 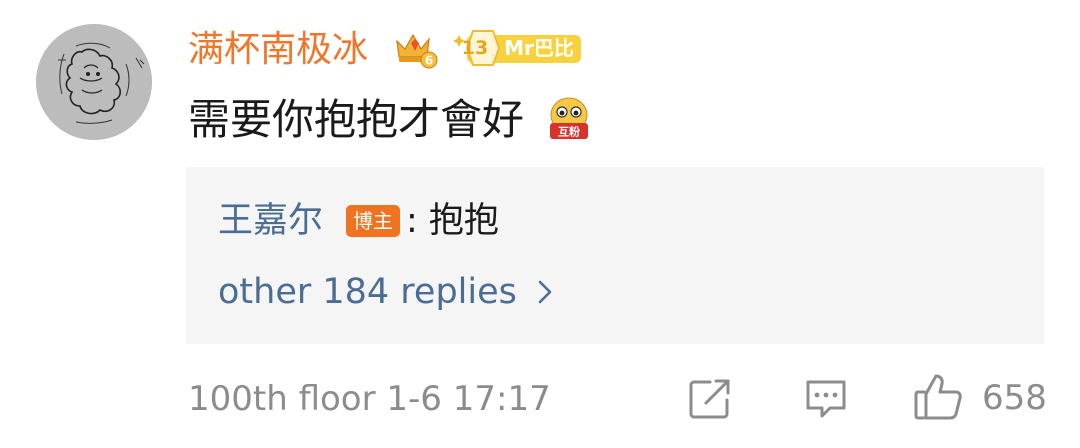 What do you see at coordinates (367, 292) in the screenshot?
I see `more-replies-label: other 184 replies` at bounding box center [367, 292].